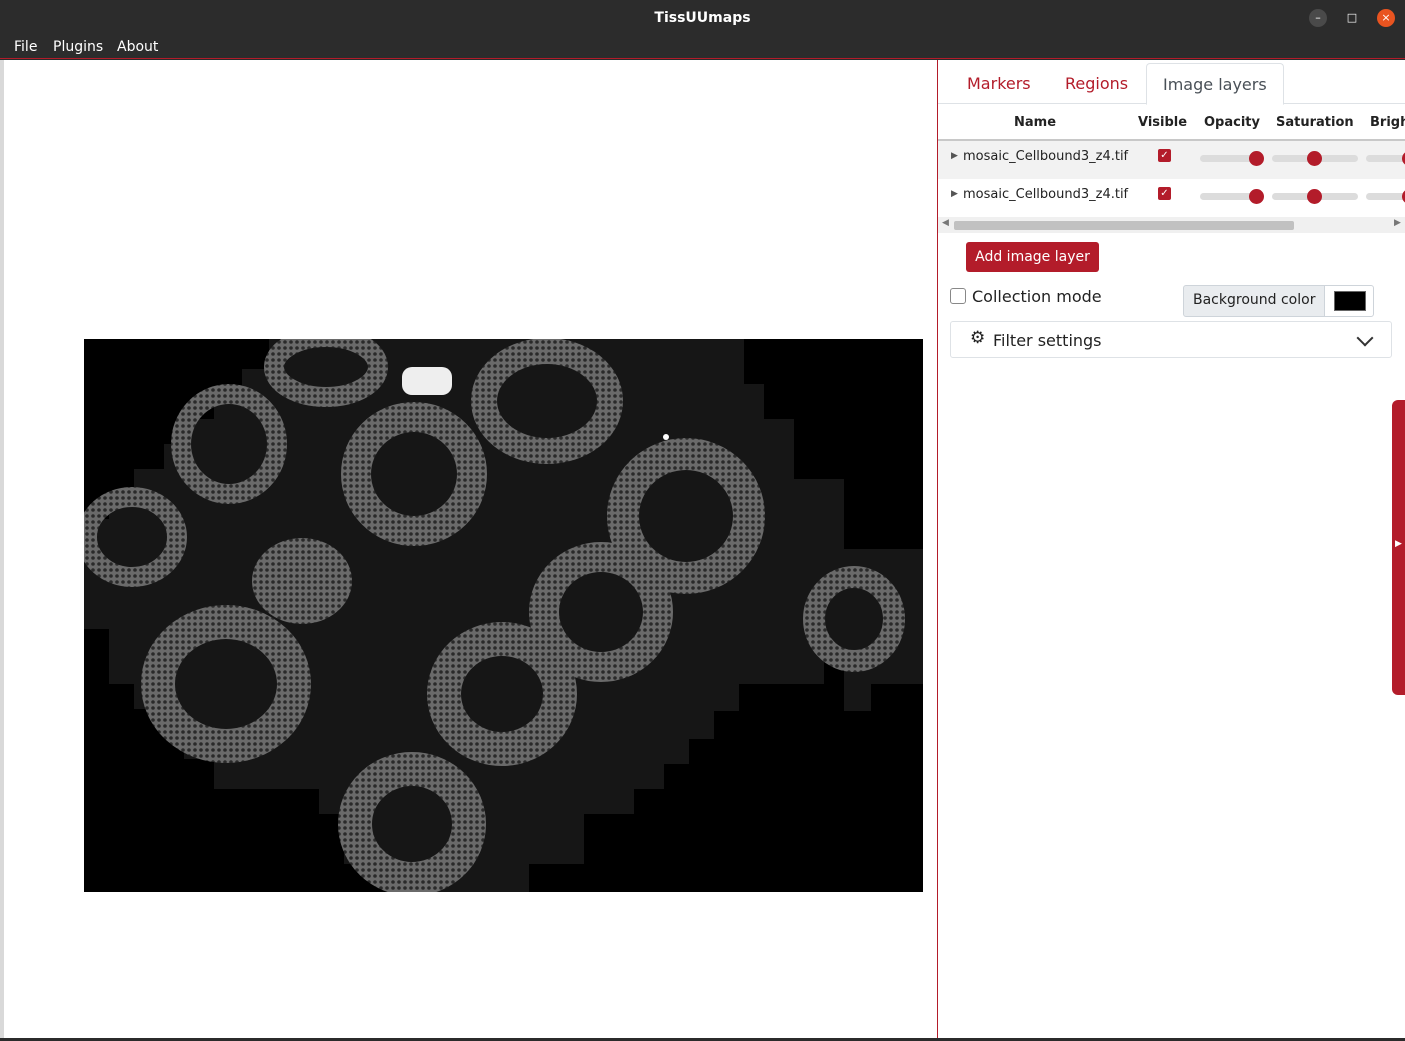  I want to click on background-color-label: Background color, so click(1254, 300).